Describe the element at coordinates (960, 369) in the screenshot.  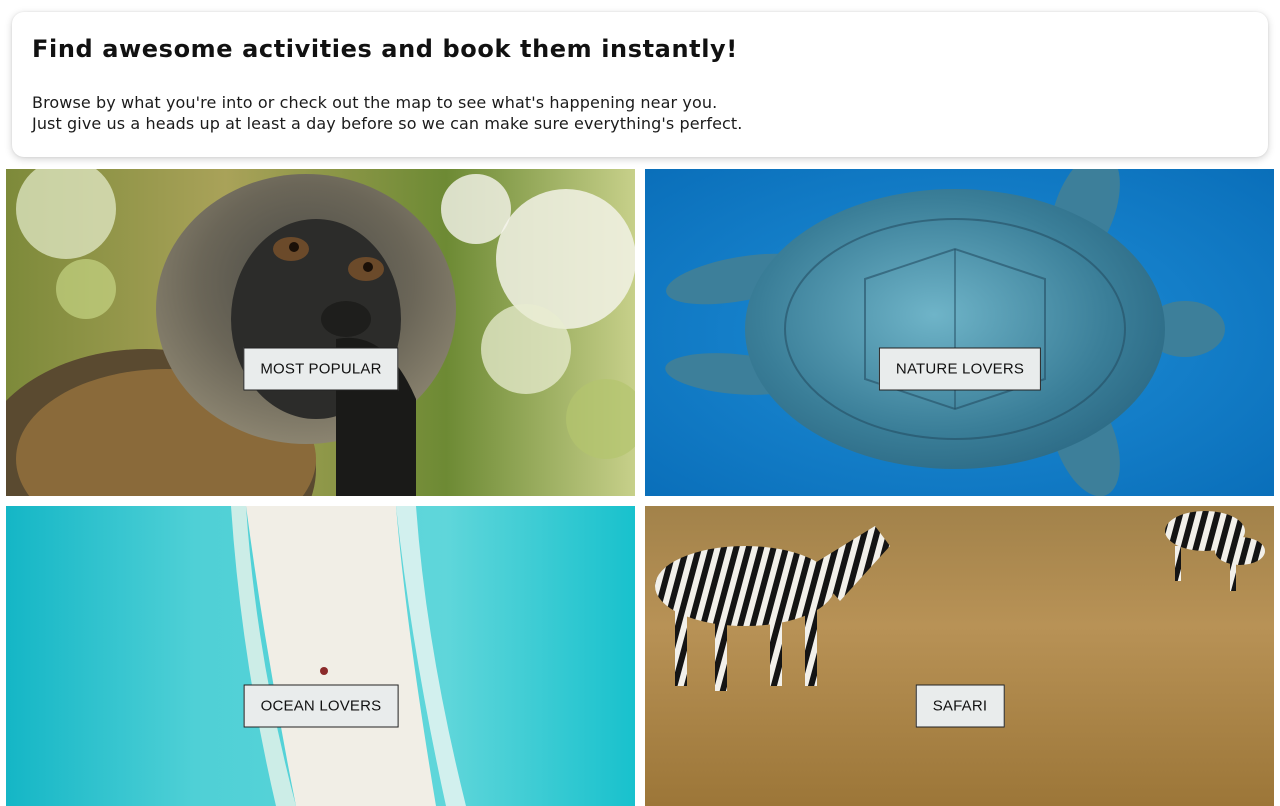
I see `nature-lovers-button: NATURE LOVERS` at that location.